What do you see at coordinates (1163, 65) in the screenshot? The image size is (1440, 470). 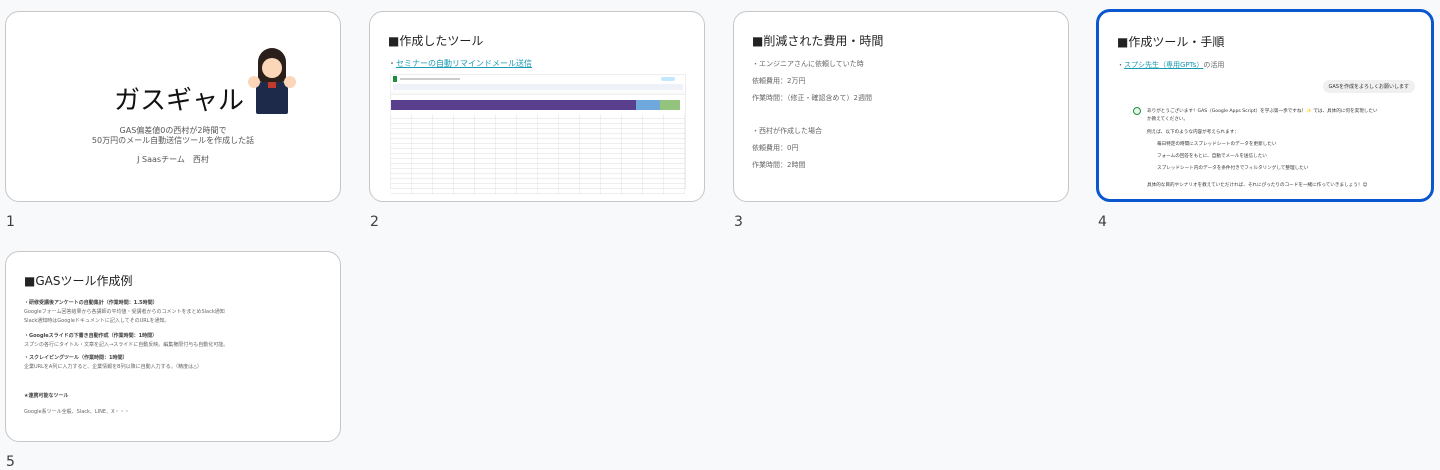 I see `slide-link: スプシ先生（専用GPTs）` at bounding box center [1163, 65].